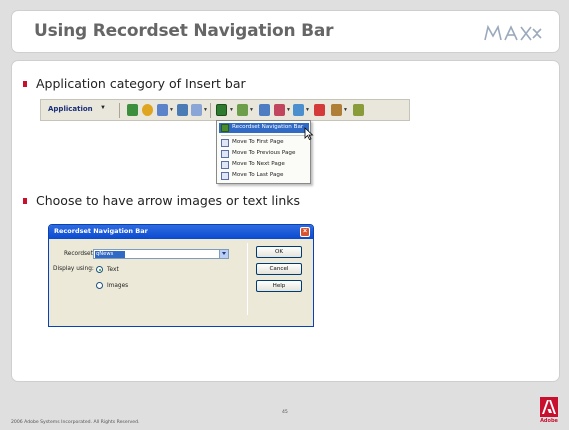 This screenshot has height=430, width=569. Describe the element at coordinates (118, 286) in the screenshot. I see `images-radio-label: Images` at that location.